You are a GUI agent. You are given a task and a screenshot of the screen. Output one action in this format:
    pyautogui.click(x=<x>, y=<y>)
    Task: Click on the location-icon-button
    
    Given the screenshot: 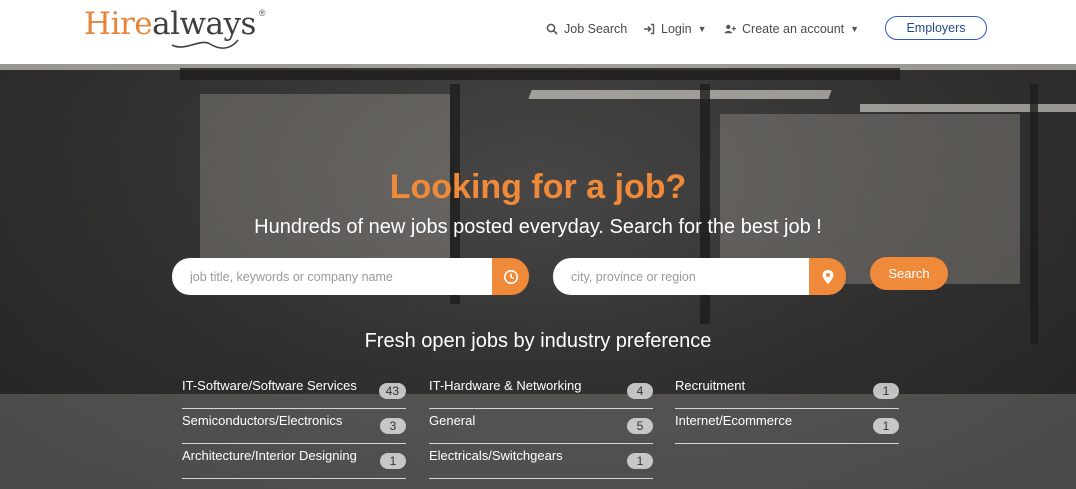 What is the action you would take?
    pyautogui.click(x=827, y=276)
    